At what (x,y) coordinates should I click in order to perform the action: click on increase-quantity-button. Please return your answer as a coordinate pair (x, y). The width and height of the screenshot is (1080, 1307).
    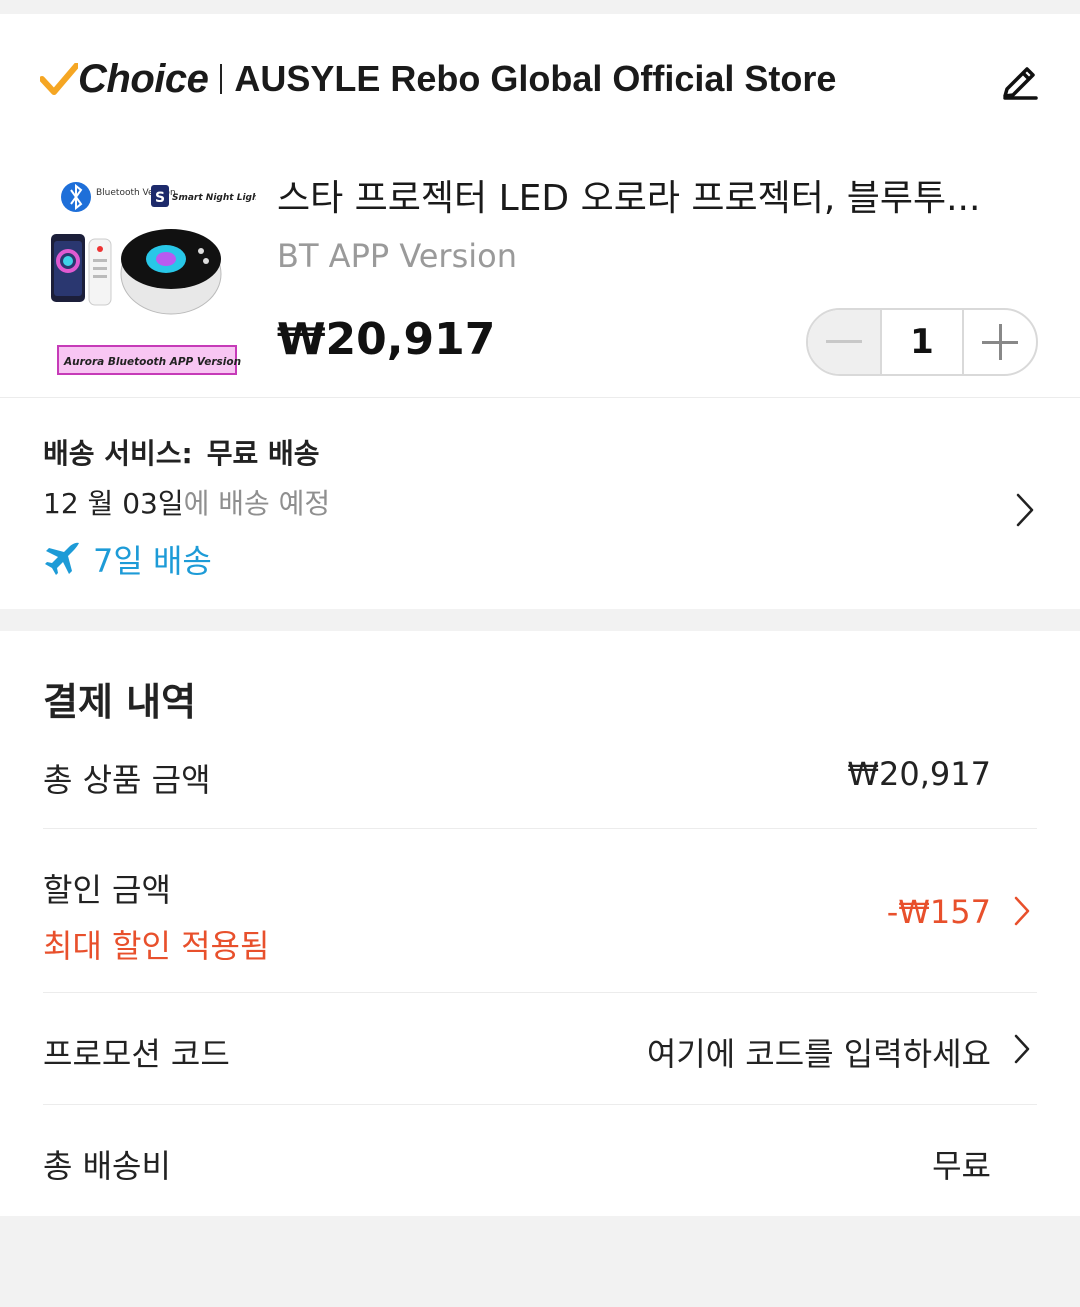
    Looking at the image, I should click on (1000, 342).